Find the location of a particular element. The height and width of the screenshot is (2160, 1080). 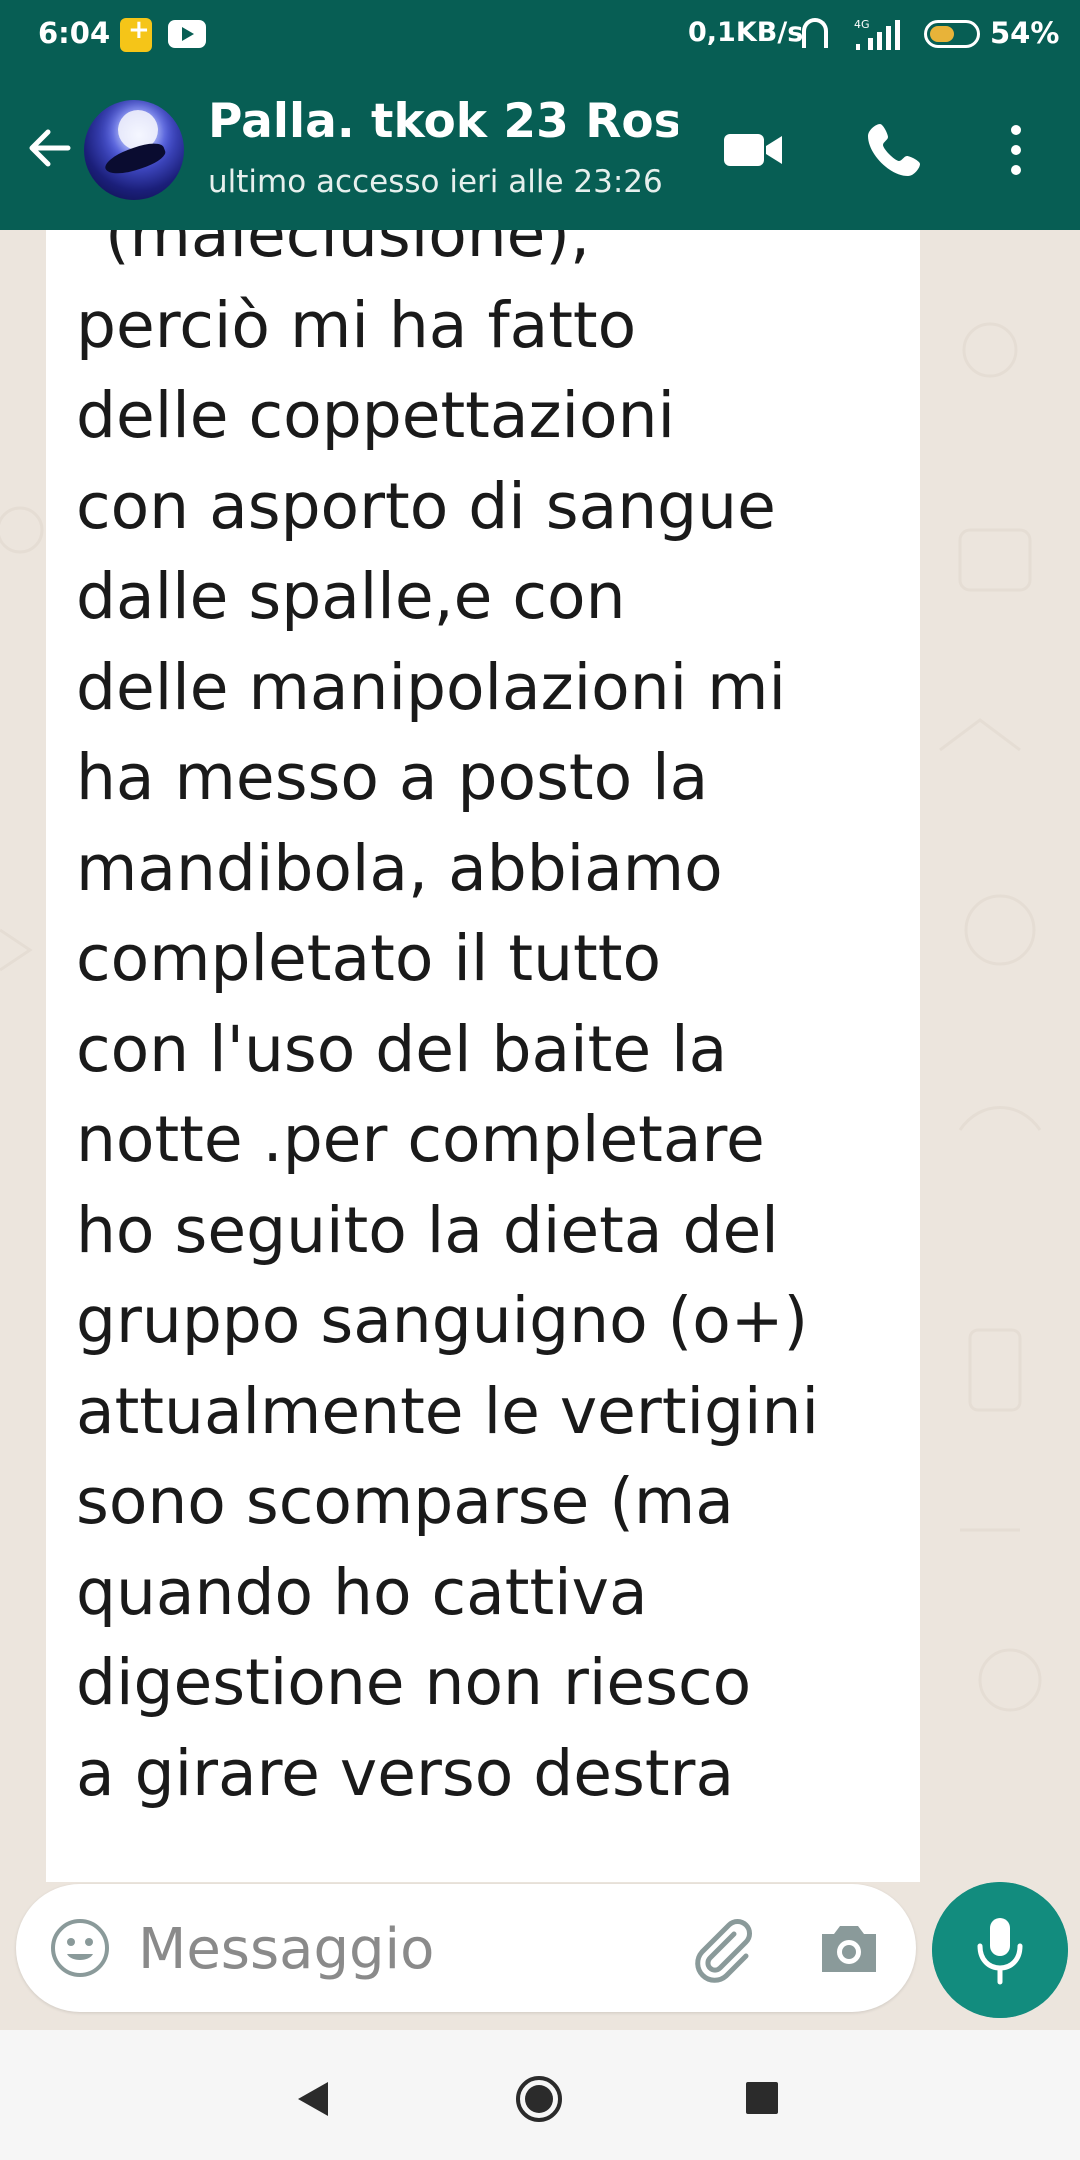

status-time: 6:04 is located at coordinates (74, 33).